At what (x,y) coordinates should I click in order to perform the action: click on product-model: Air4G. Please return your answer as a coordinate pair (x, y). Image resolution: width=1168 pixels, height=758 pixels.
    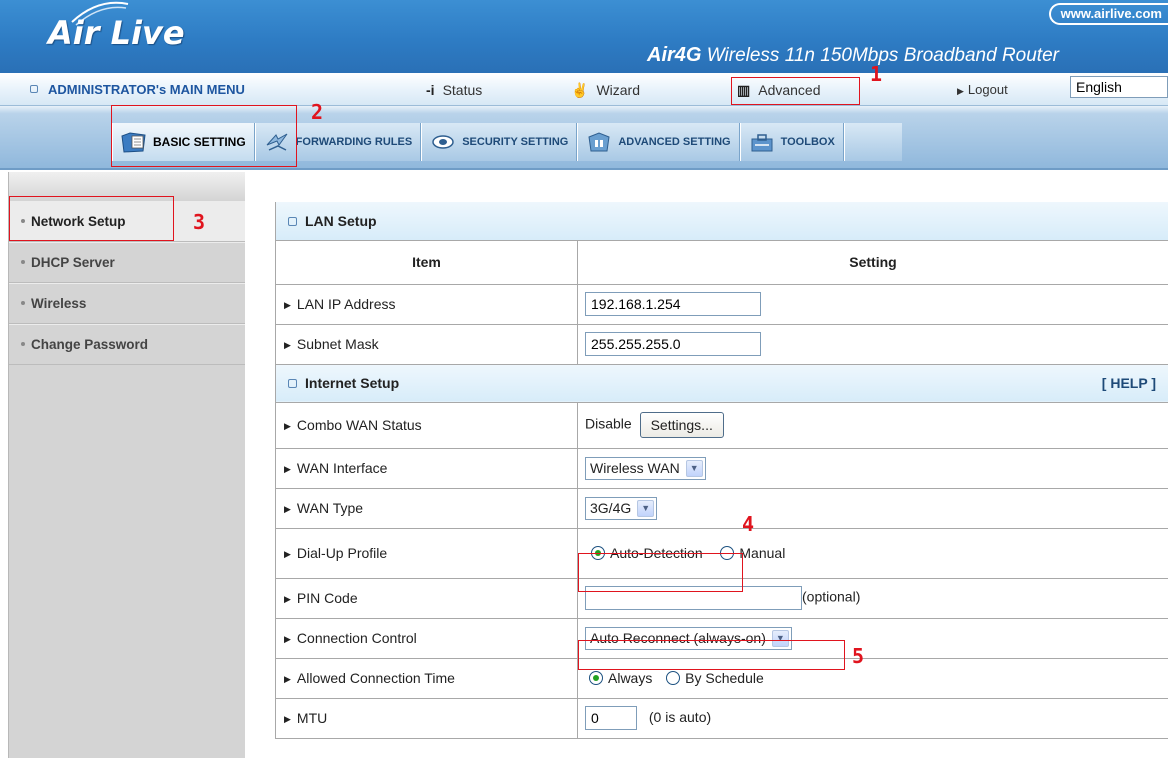
    Looking at the image, I should click on (674, 55).